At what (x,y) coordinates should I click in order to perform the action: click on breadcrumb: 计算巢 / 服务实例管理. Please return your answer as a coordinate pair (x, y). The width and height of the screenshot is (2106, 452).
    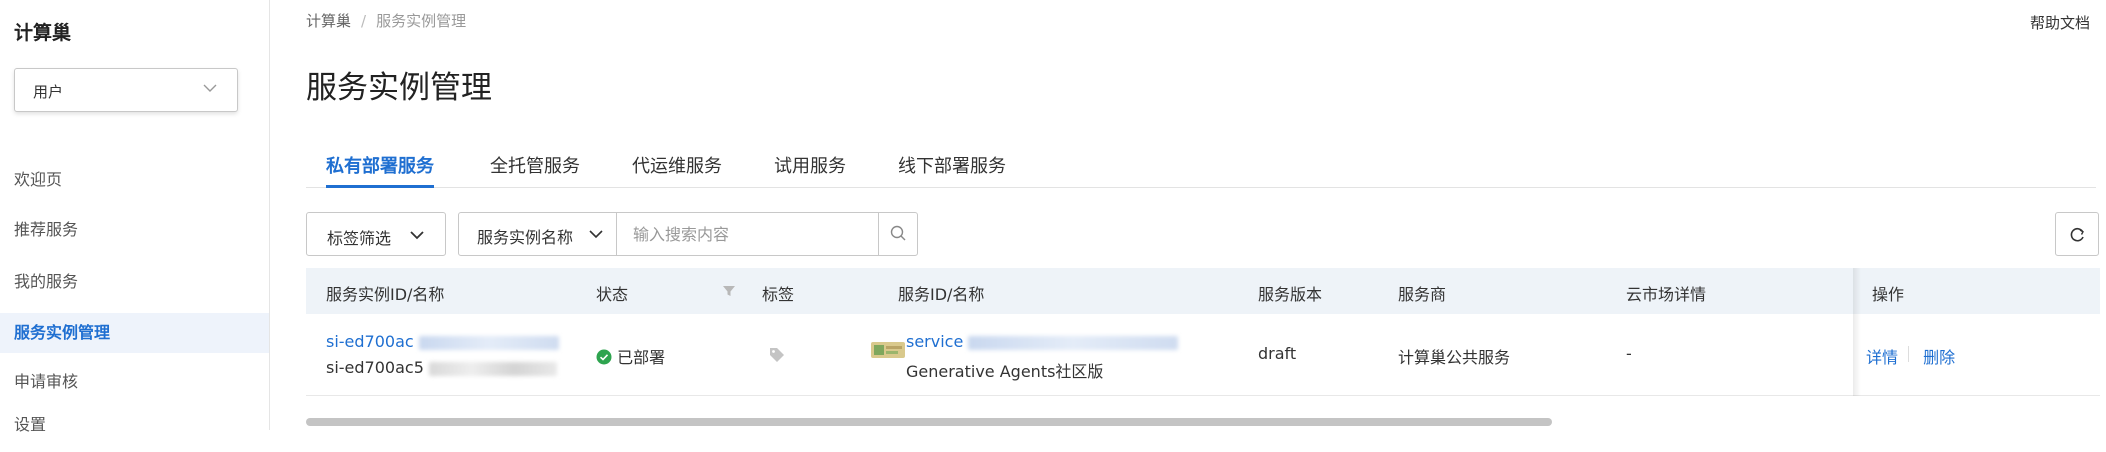
    Looking at the image, I should click on (386, 20).